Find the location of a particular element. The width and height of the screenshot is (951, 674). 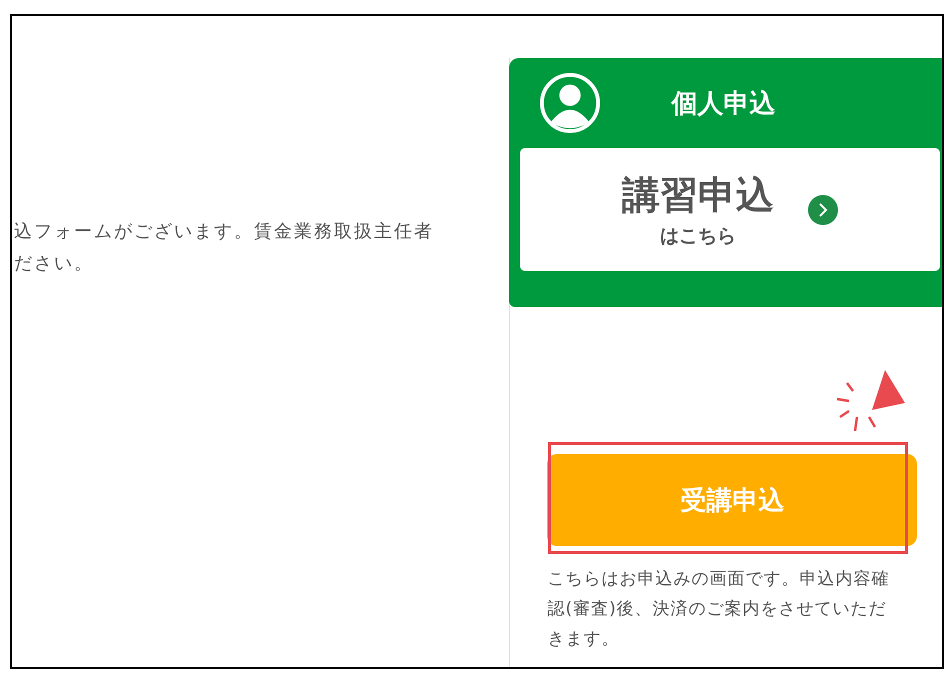

course-application-link: 講習申込 はこちら is located at coordinates (730, 209).